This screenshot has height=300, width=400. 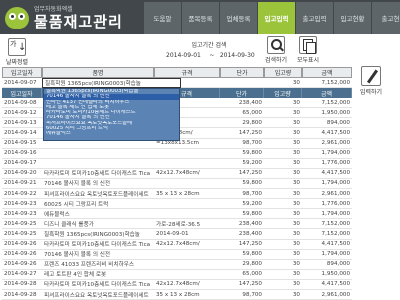 What do you see at coordinates (308, 50) in the screenshot?
I see `show-all-button: 모두표시` at bounding box center [308, 50].